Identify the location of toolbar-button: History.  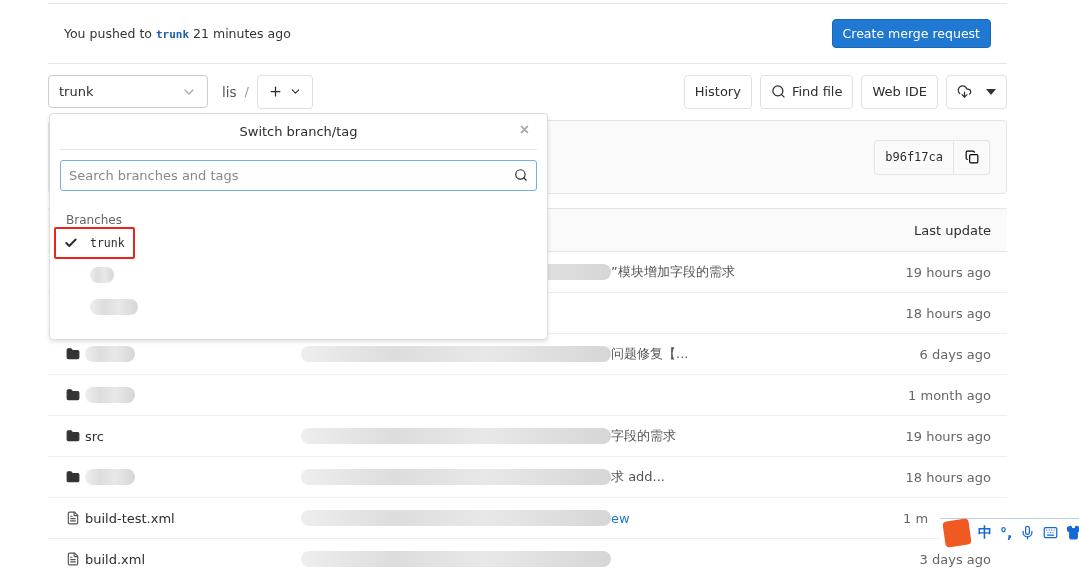
(717, 91).